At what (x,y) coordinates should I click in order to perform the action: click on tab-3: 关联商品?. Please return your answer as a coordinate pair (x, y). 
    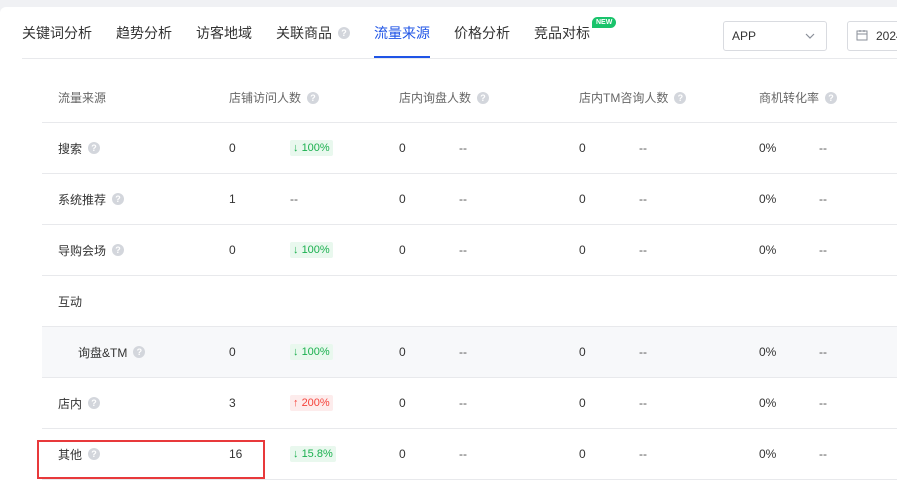
    Looking at the image, I should click on (313, 32).